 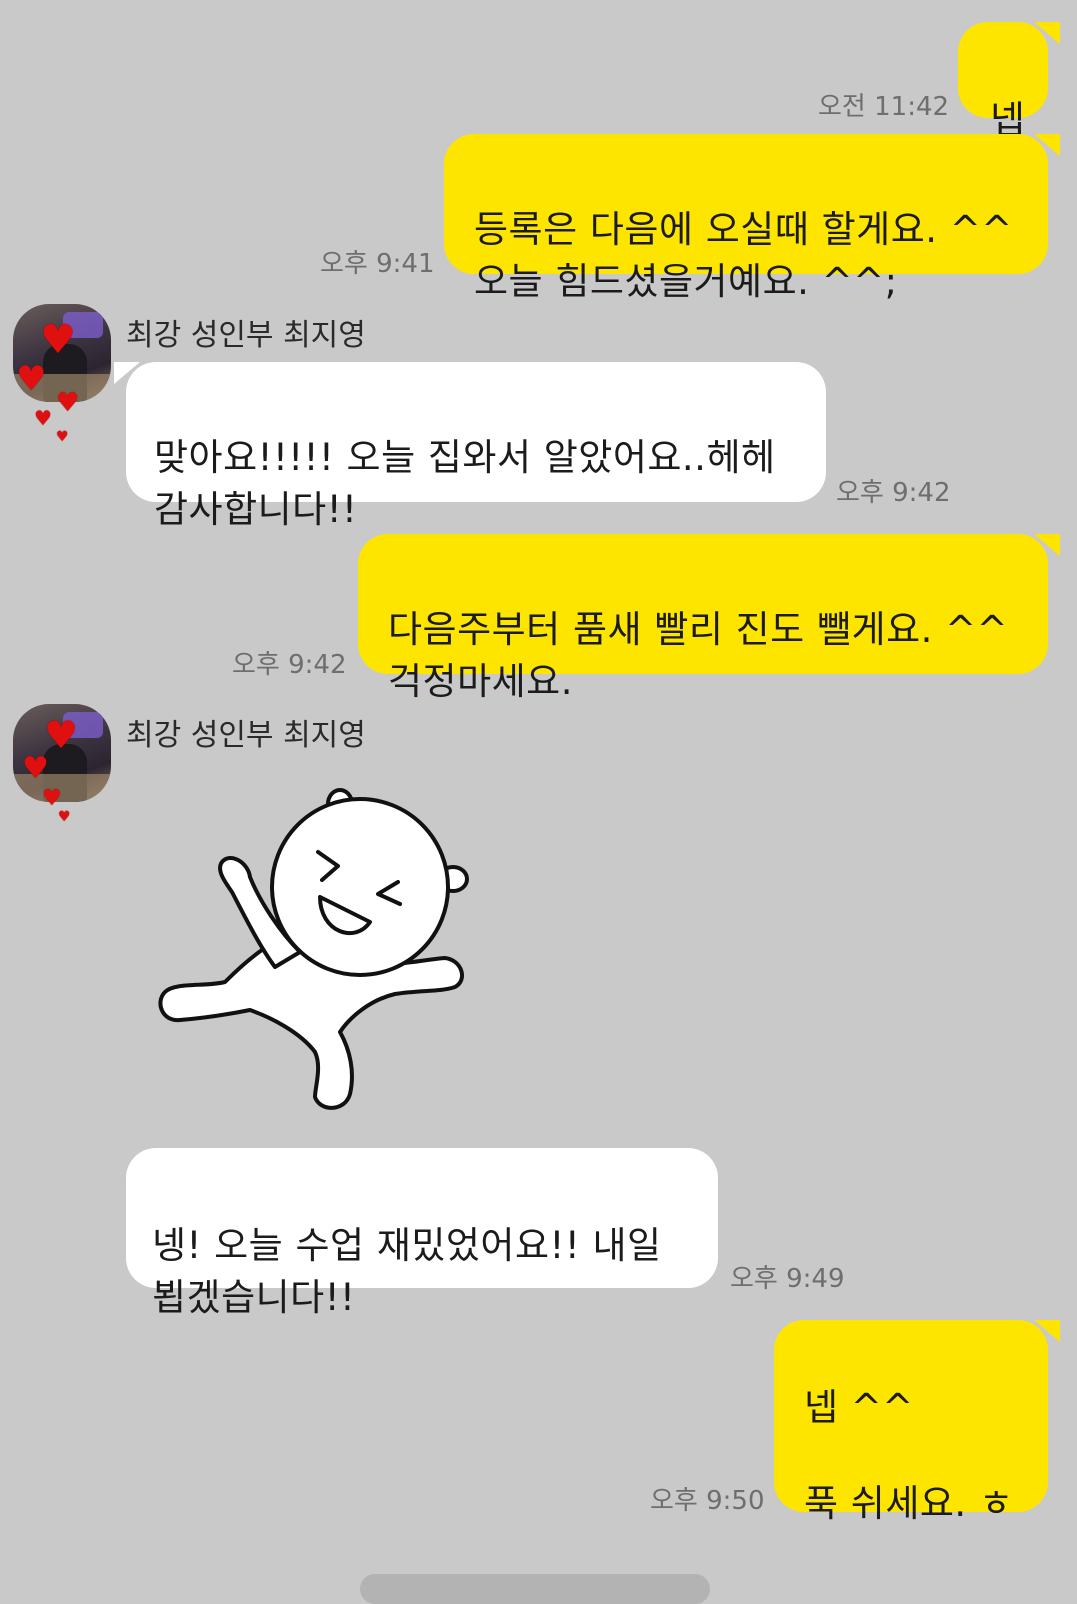 What do you see at coordinates (743, 255) in the screenshot?
I see `message-text: 등록은 다음에 오실때 할게요. ^^ 오늘 힘드셨을거예요. ^^;` at bounding box center [743, 255].